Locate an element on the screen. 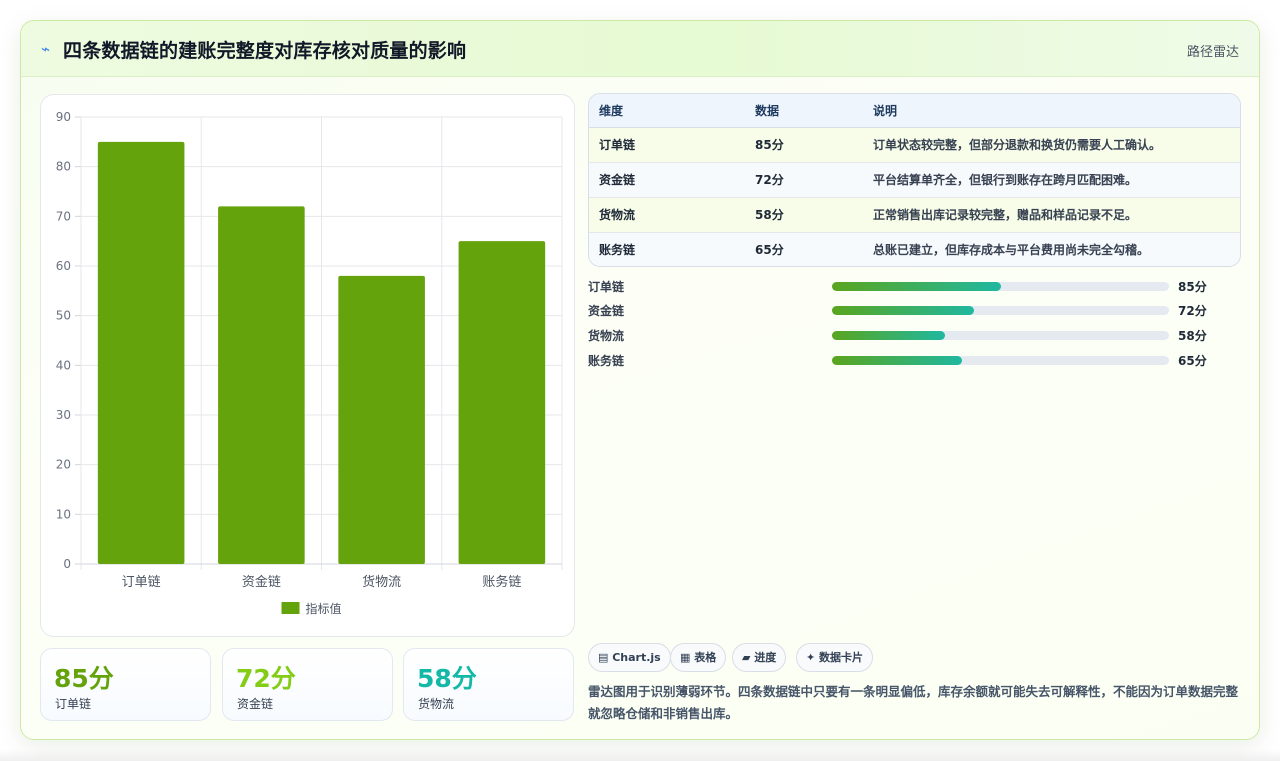 The height and width of the screenshot is (761, 1280). stat-label: 货物流 is located at coordinates (436, 704).